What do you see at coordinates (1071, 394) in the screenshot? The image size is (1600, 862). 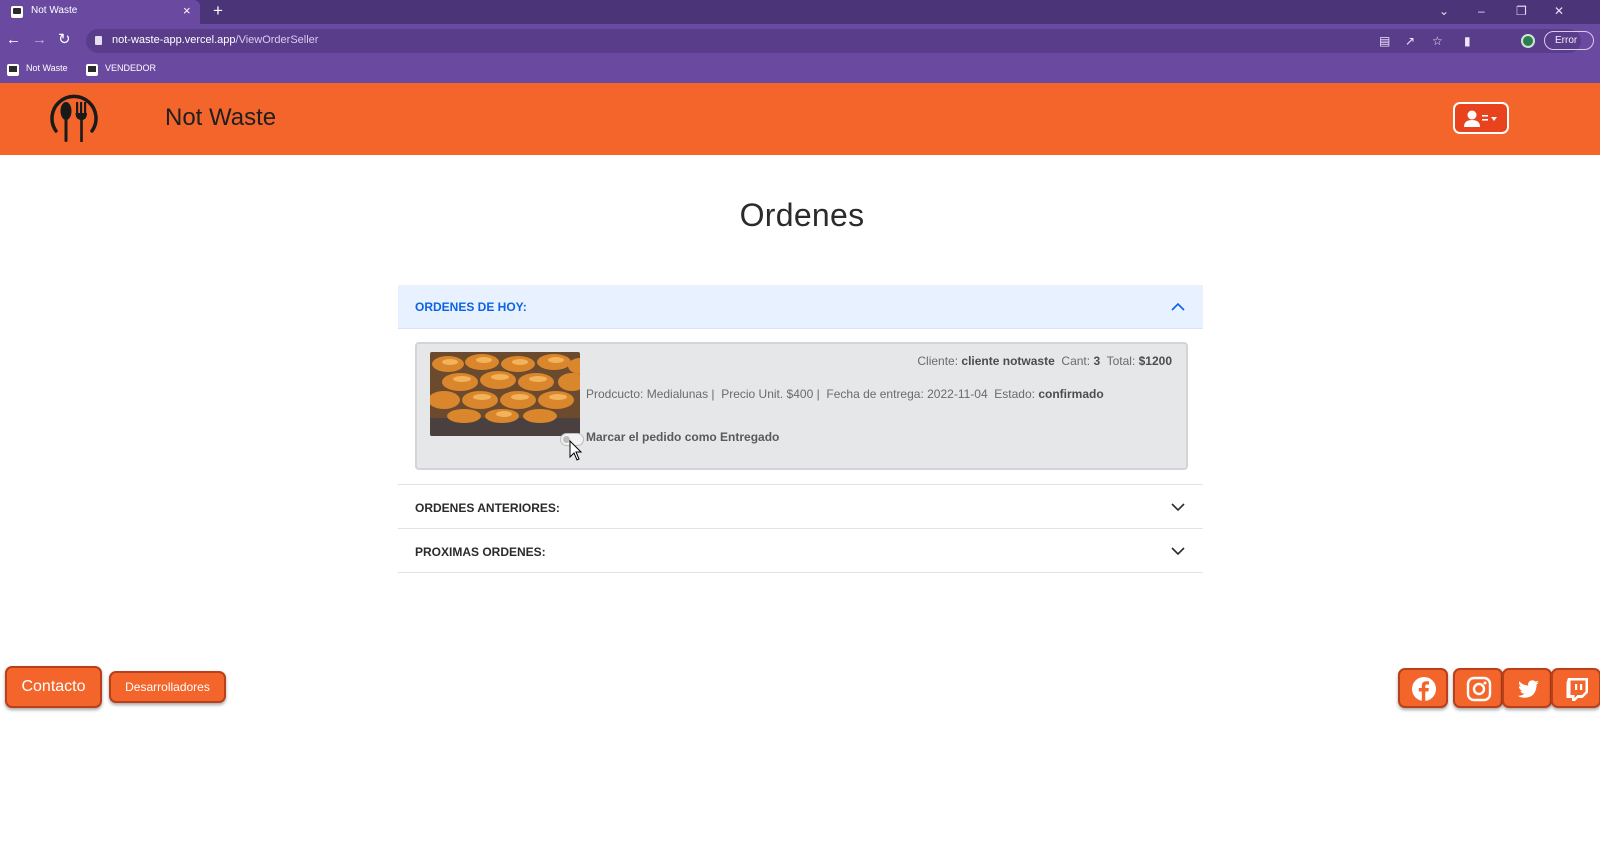 I see `status-value: confirmado` at bounding box center [1071, 394].